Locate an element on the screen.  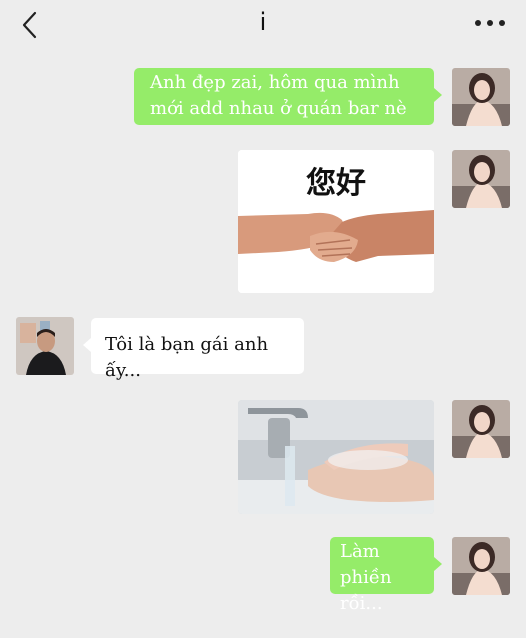
message-text-line: Làm phiền is located at coordinates (366, 564).